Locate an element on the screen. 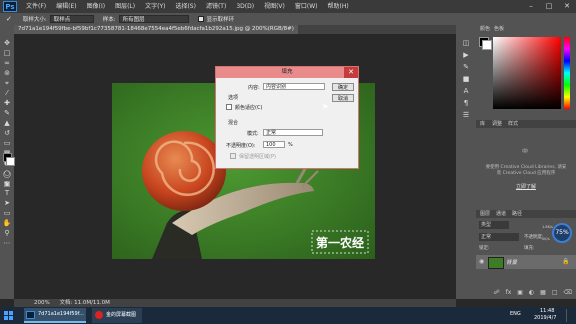  color-adapt-checkbox is located at coordinates (229, 107).